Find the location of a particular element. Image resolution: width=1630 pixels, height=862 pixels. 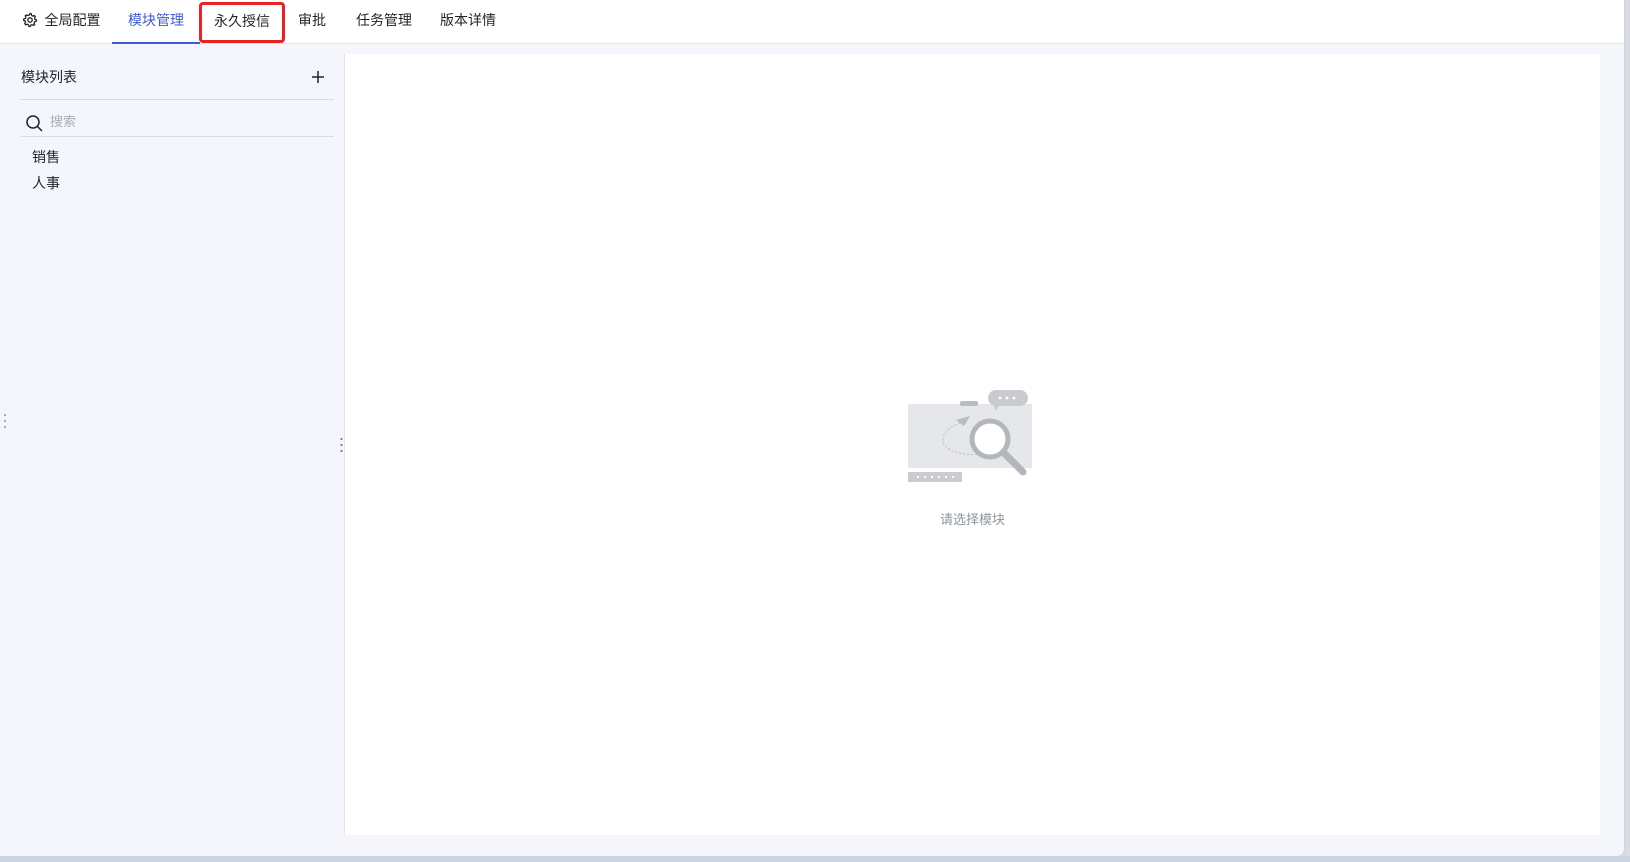

tab-permanent-authorization-label: 永久授信 is located at coordinates (242, 22).